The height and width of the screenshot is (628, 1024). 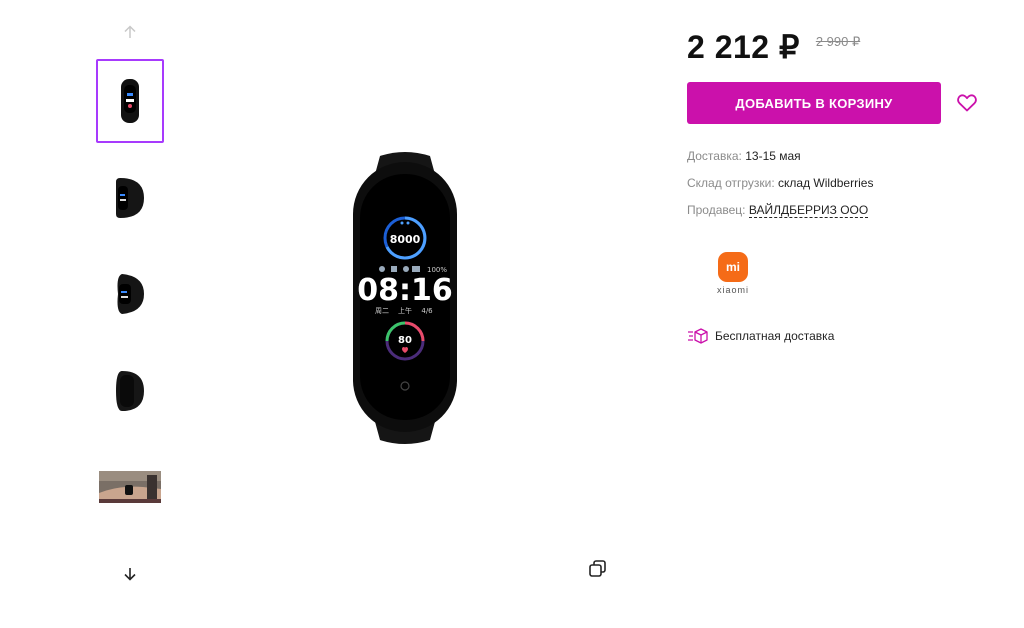 I want to click on brand-link: mi xiaomi, so click(x=735, y=273).